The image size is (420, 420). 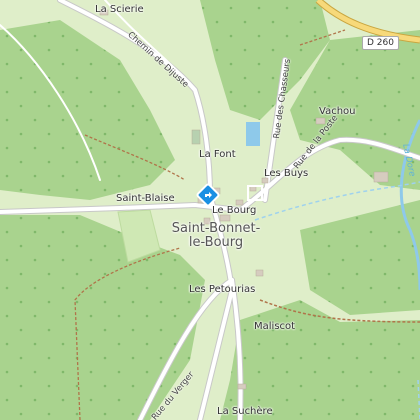 What do you see at coordinates (337, 111) in the screenshot?
I see `place-vachou: Vachou` at bounding box center [337, 111].